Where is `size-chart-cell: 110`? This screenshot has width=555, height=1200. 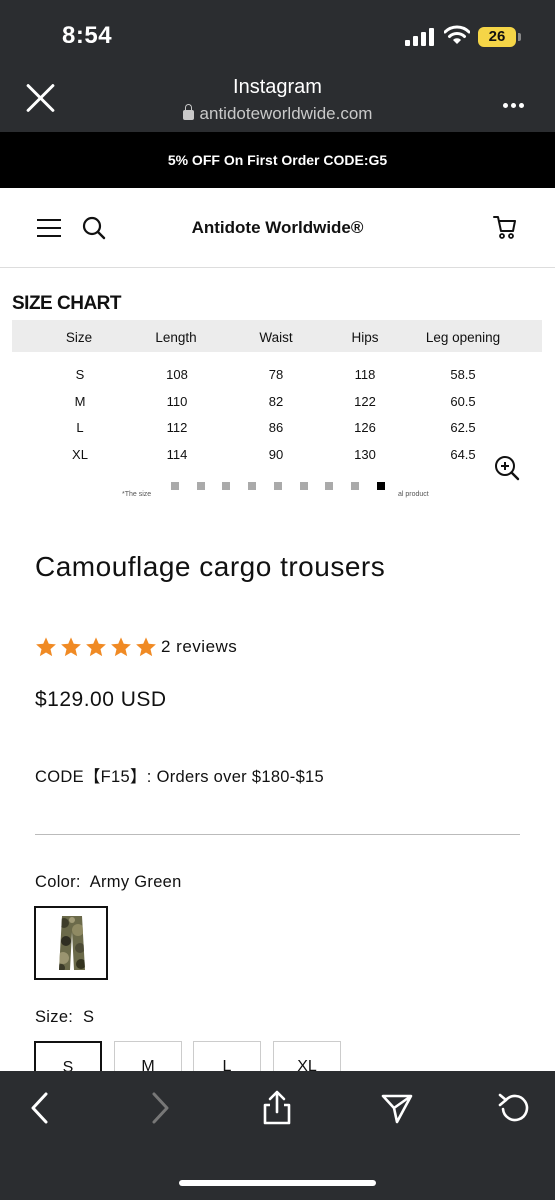 size-chart-cell: 110 is located at coordinates (177, 401).